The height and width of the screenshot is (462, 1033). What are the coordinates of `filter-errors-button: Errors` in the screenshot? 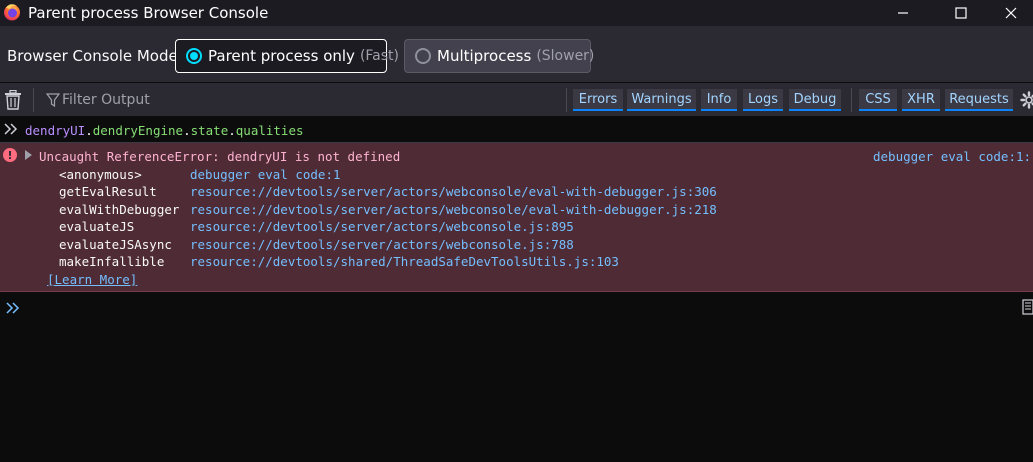 It's located at (598, 100).